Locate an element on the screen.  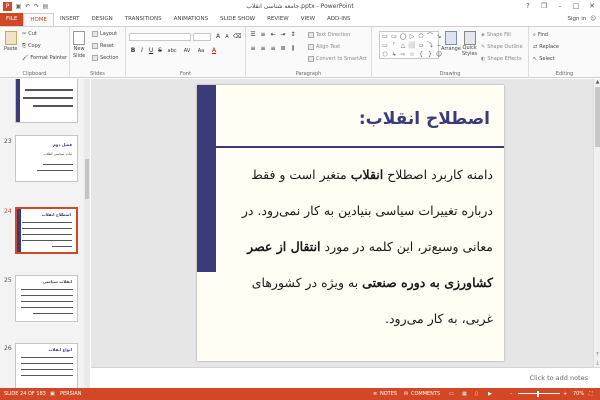
slide-thumbnail-23: فصل دوم ثبات سیاسی انقلاب is located at coordinates (46, 158).